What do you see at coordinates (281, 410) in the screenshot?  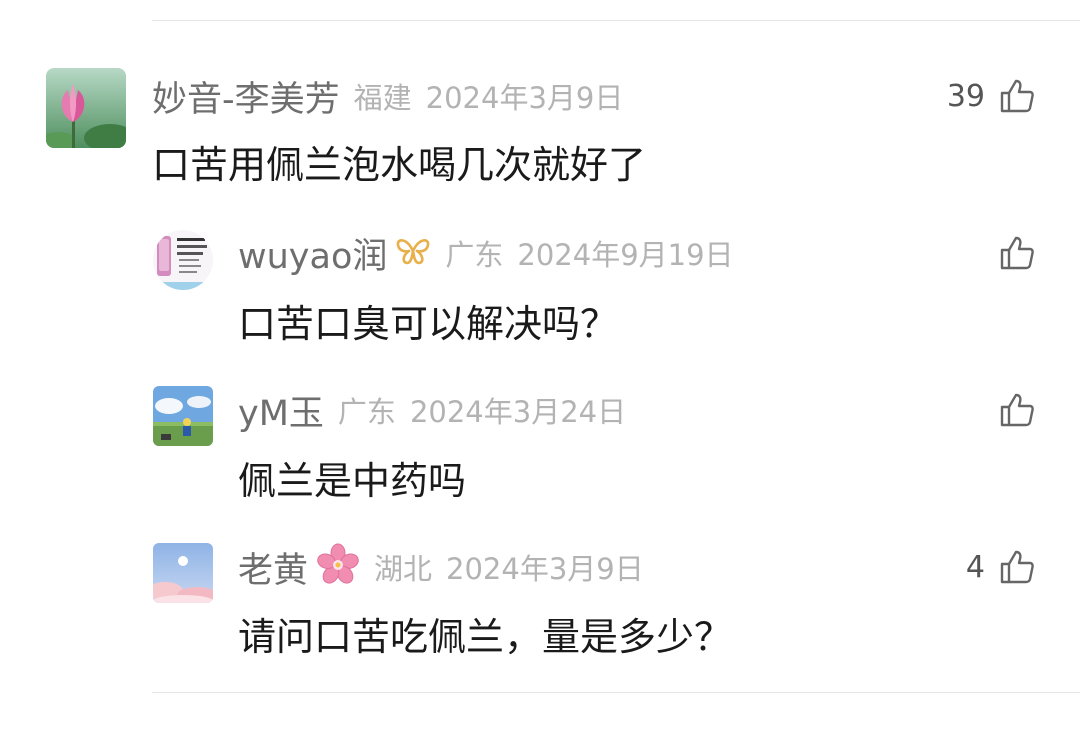 I see `reply-author-name: yM玉` at bounding box center [281, 410].